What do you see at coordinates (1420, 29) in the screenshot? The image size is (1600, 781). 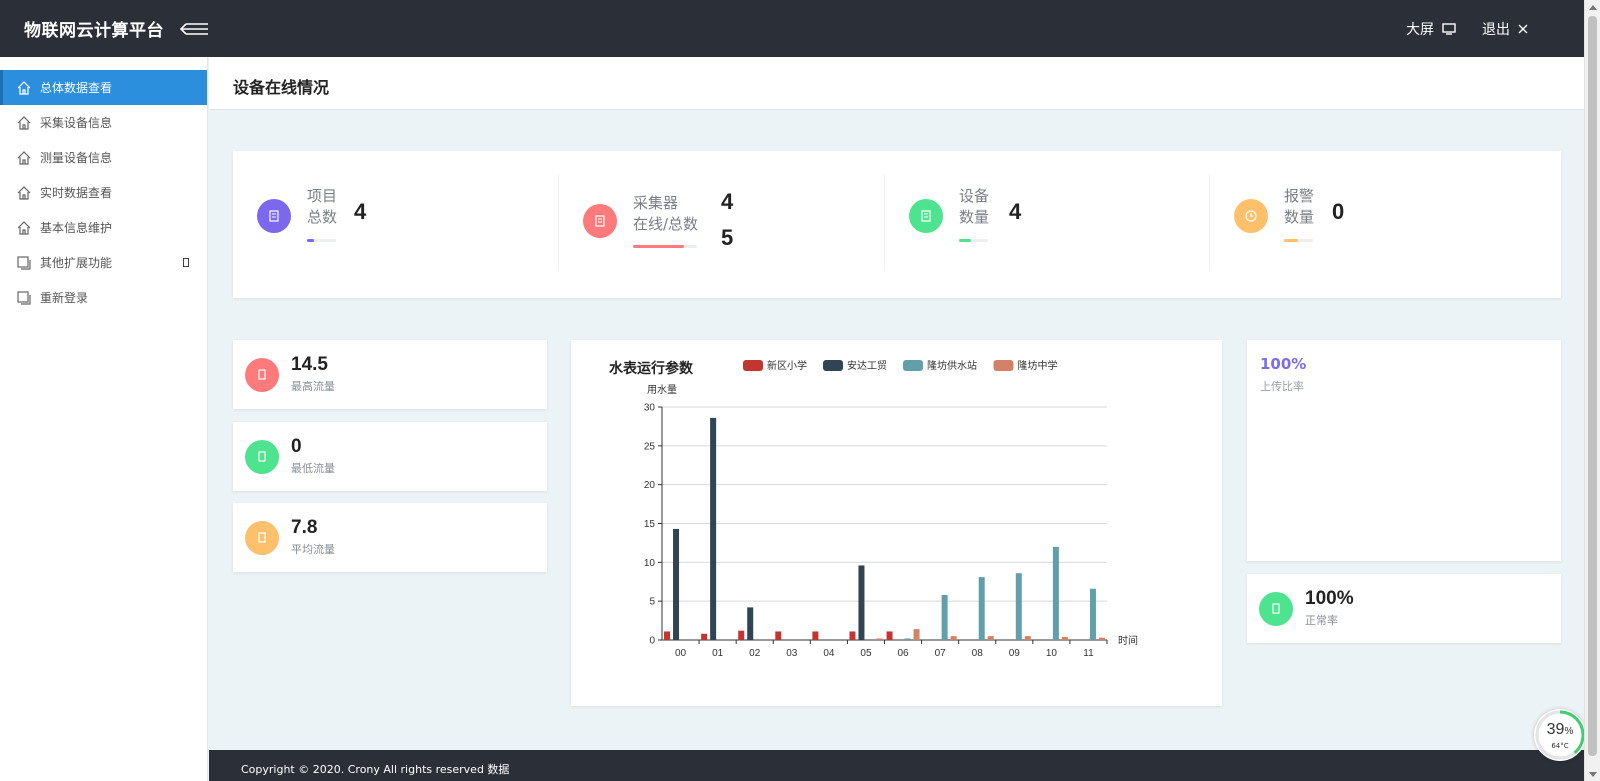 I see `bigscreen-label: 大屏` at bounding box center [1420, 29].